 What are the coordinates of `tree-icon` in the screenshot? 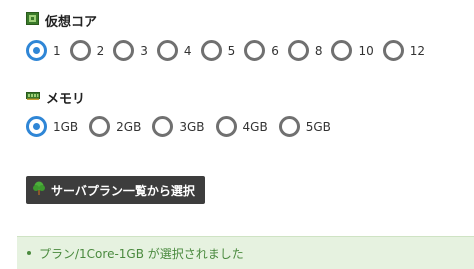 It's located at (39, 190).